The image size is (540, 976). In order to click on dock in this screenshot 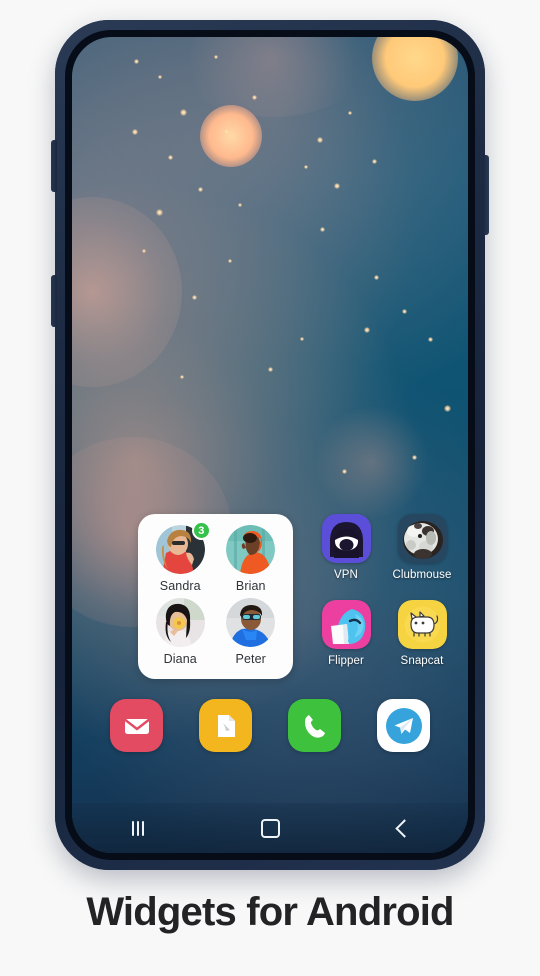, I will do `click(270, 725)`.